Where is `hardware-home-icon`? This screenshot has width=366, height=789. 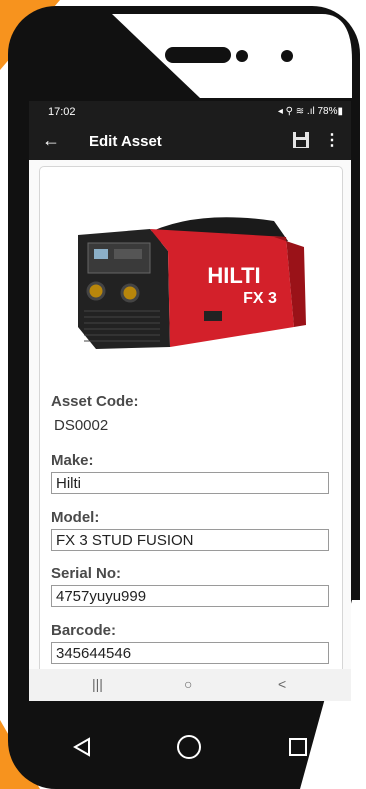 hardware-home-icon is located at coordinates (189, 747).